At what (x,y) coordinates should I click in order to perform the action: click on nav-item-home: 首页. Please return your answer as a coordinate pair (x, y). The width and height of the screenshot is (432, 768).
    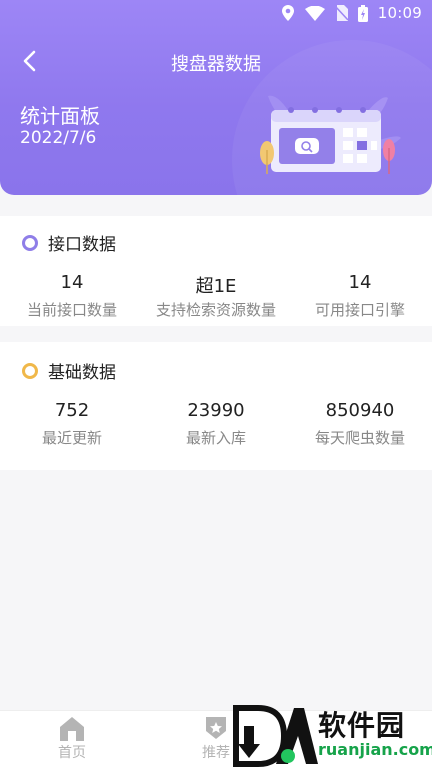
    Looking at the image, I should click on (72, 738).